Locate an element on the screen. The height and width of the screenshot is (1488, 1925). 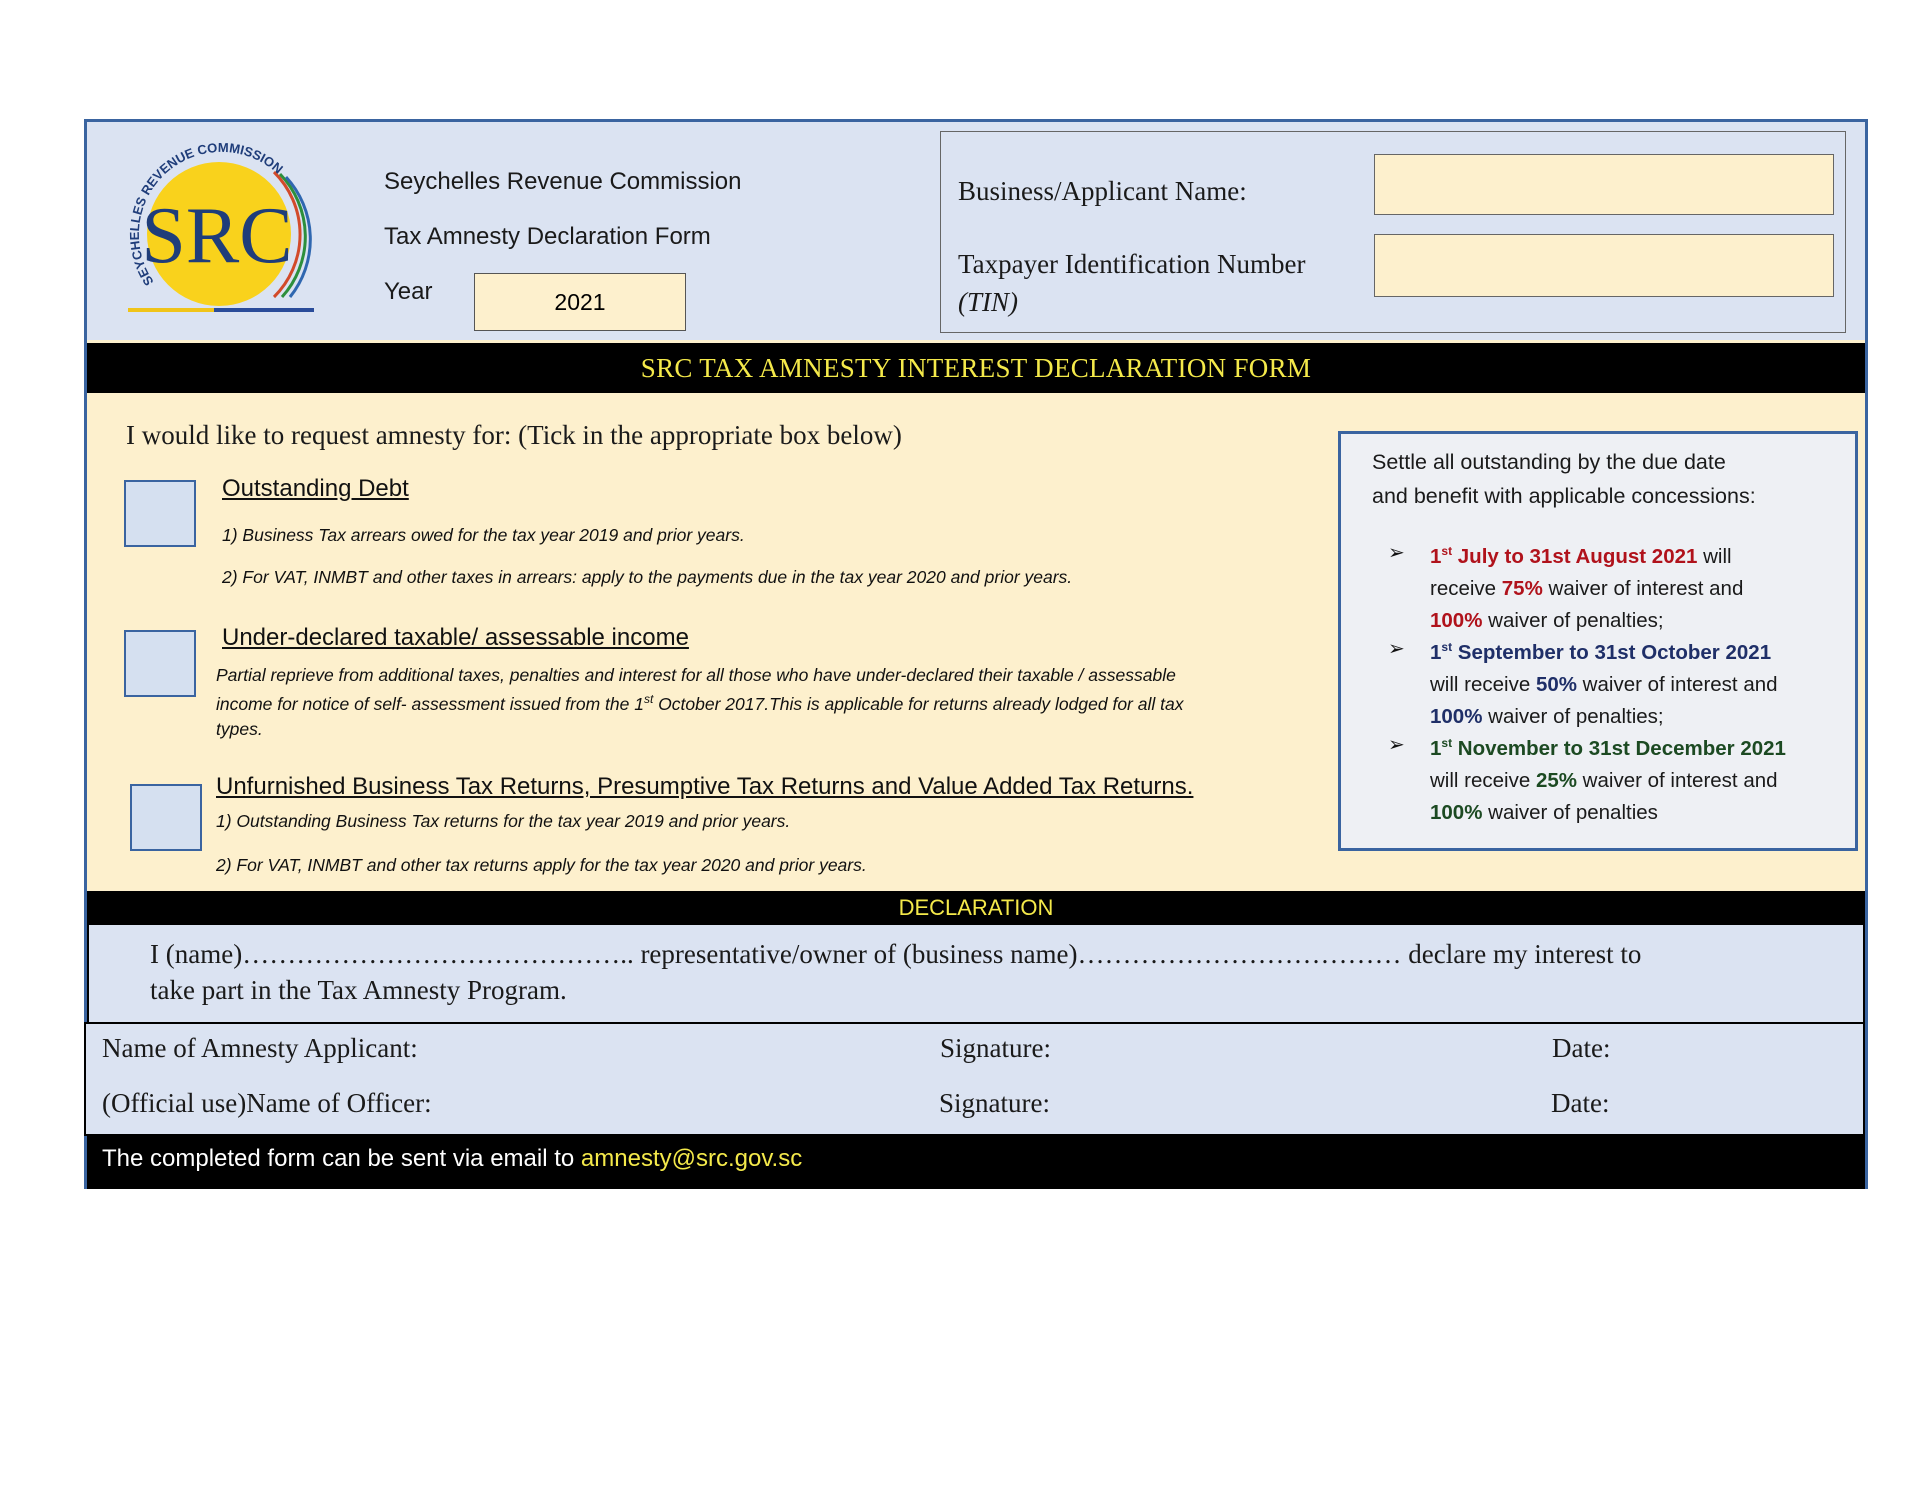
under-declared-line3: types. is located at coordinates (239, 729).